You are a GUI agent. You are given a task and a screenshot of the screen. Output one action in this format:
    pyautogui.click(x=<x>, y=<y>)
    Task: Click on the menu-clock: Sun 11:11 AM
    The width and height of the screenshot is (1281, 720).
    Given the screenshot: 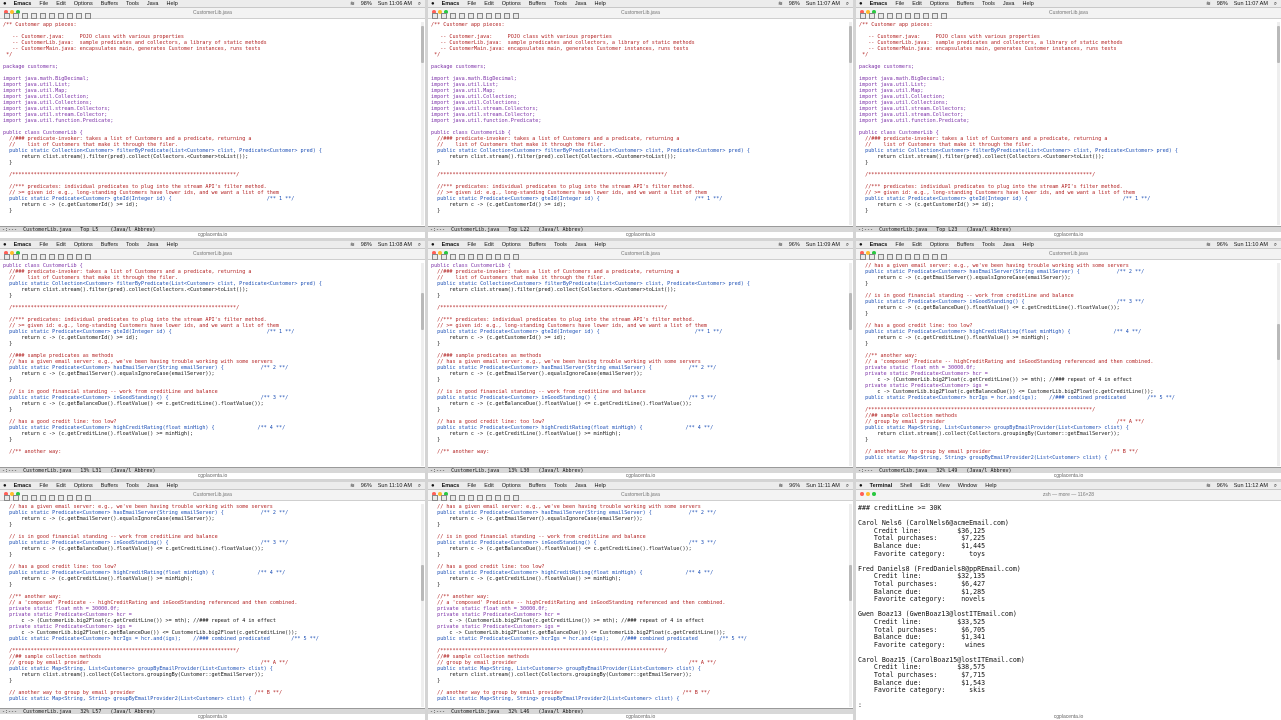 What is the action you would take?
    pyautogui.click(x=823, y=485)
    